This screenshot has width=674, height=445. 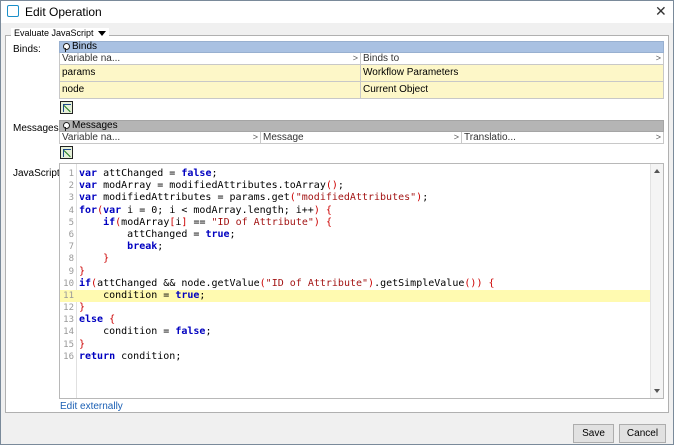 I want to click on code-text: if(modArray[i] == "ID of Attribute") {, so click(x=217, y=222).